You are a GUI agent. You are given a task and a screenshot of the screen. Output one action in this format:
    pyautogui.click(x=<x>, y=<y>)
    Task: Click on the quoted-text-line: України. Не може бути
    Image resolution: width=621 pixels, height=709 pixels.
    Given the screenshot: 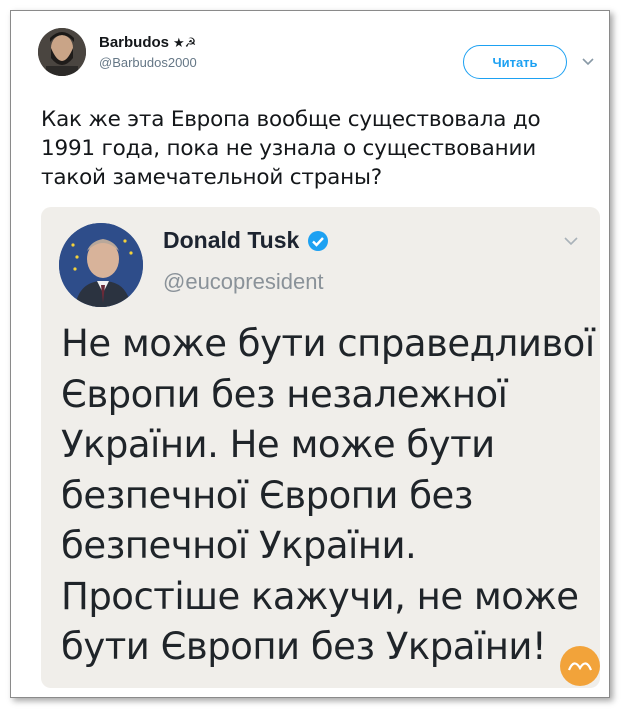 What is the action you would take?
    pyautogui.click(x=278, y=444)
    